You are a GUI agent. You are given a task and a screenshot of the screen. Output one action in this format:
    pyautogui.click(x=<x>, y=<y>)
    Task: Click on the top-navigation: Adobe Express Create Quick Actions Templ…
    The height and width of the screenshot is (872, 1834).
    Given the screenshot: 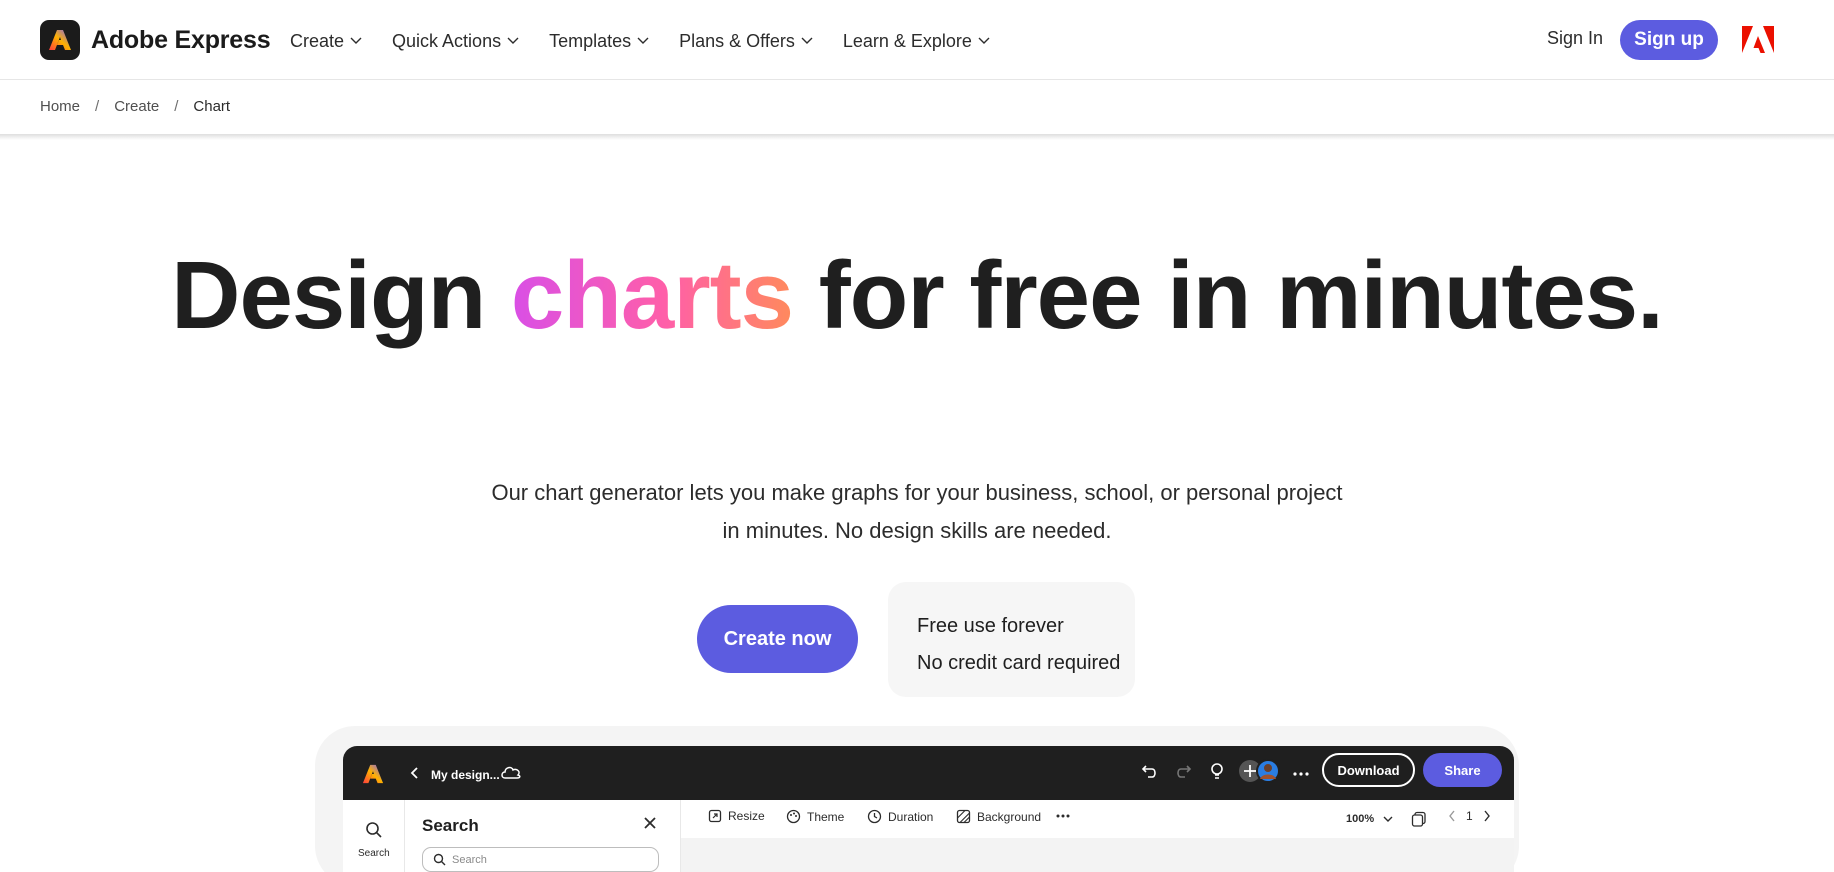 What is the action you would take?
    pyautogui.click(x=917, y=40)
    